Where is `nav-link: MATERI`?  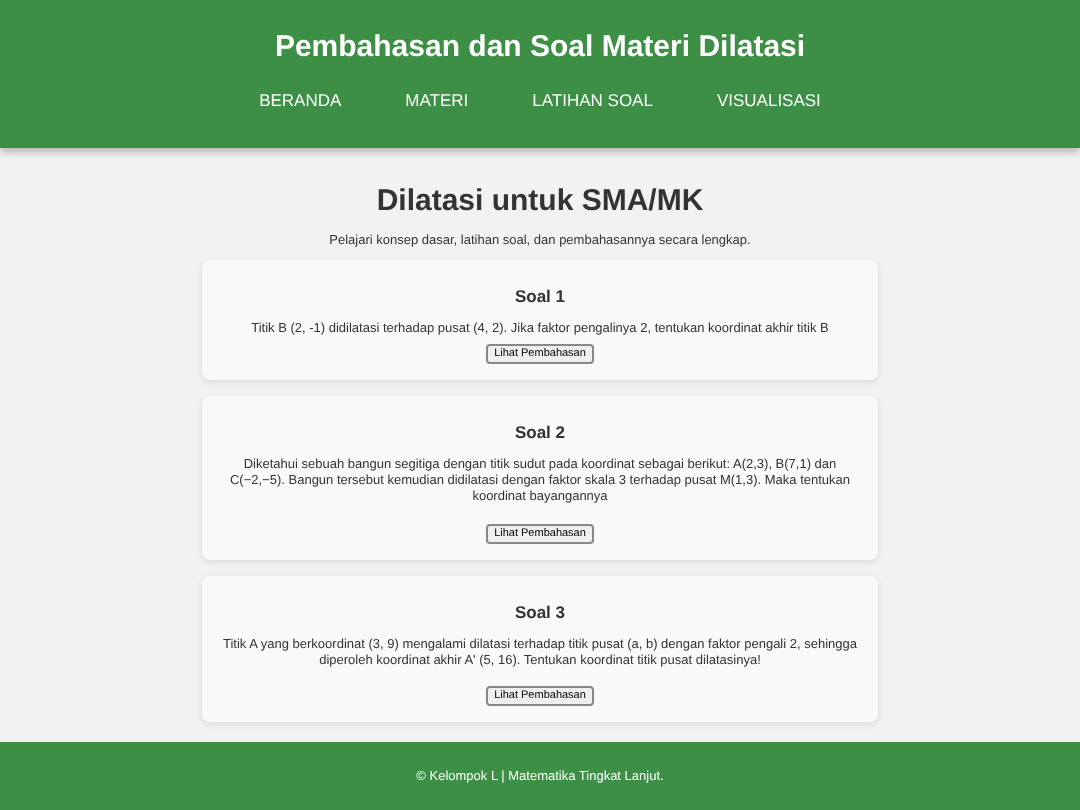 nav-link: MATERI is located at coordinates (437, 100).